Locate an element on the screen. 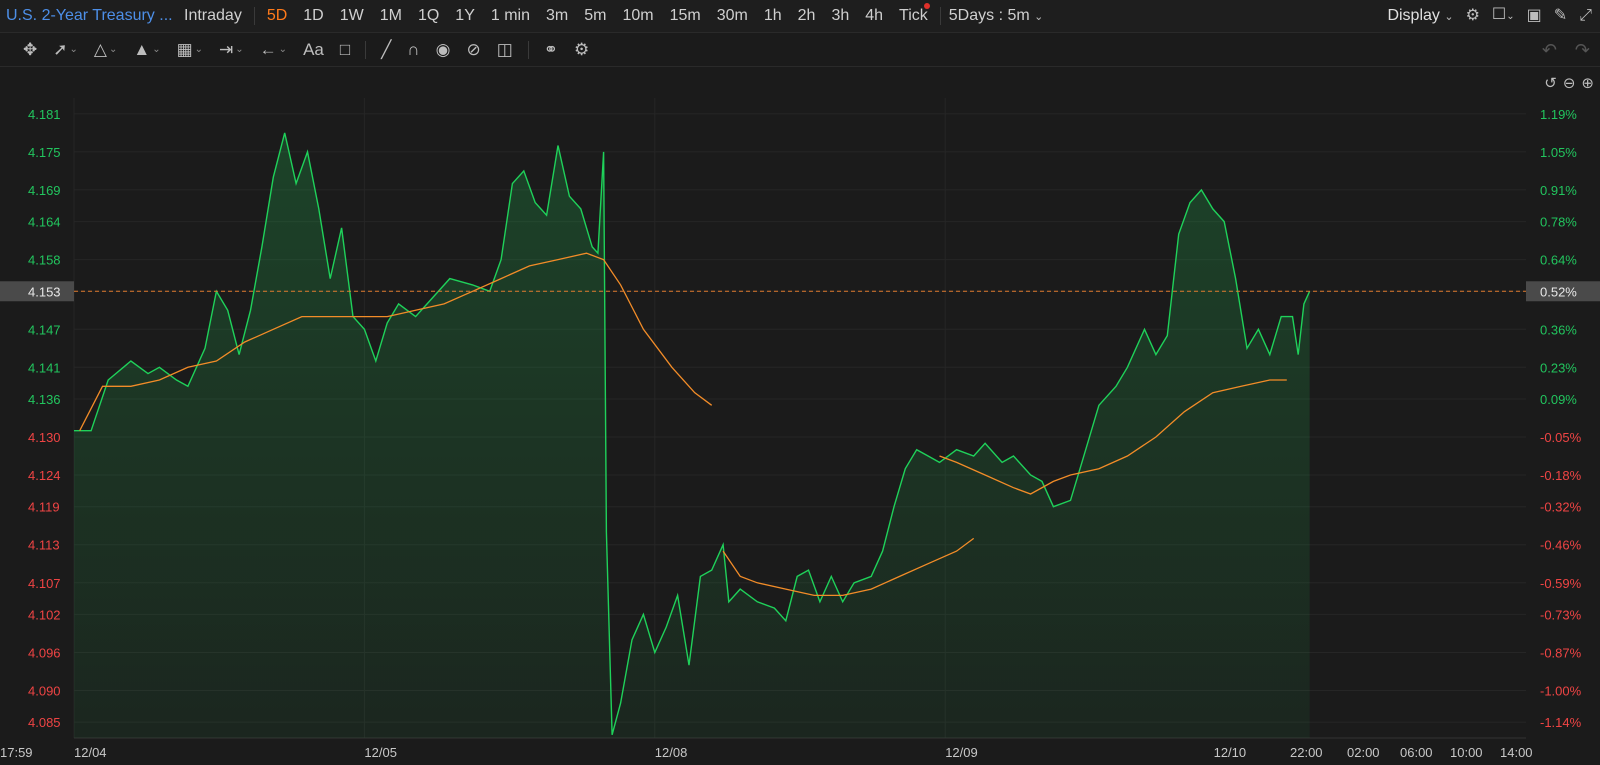 This screenshot has height=765, width=1600. y-tick-label: 4.113 is located at coordinates (44, 545).